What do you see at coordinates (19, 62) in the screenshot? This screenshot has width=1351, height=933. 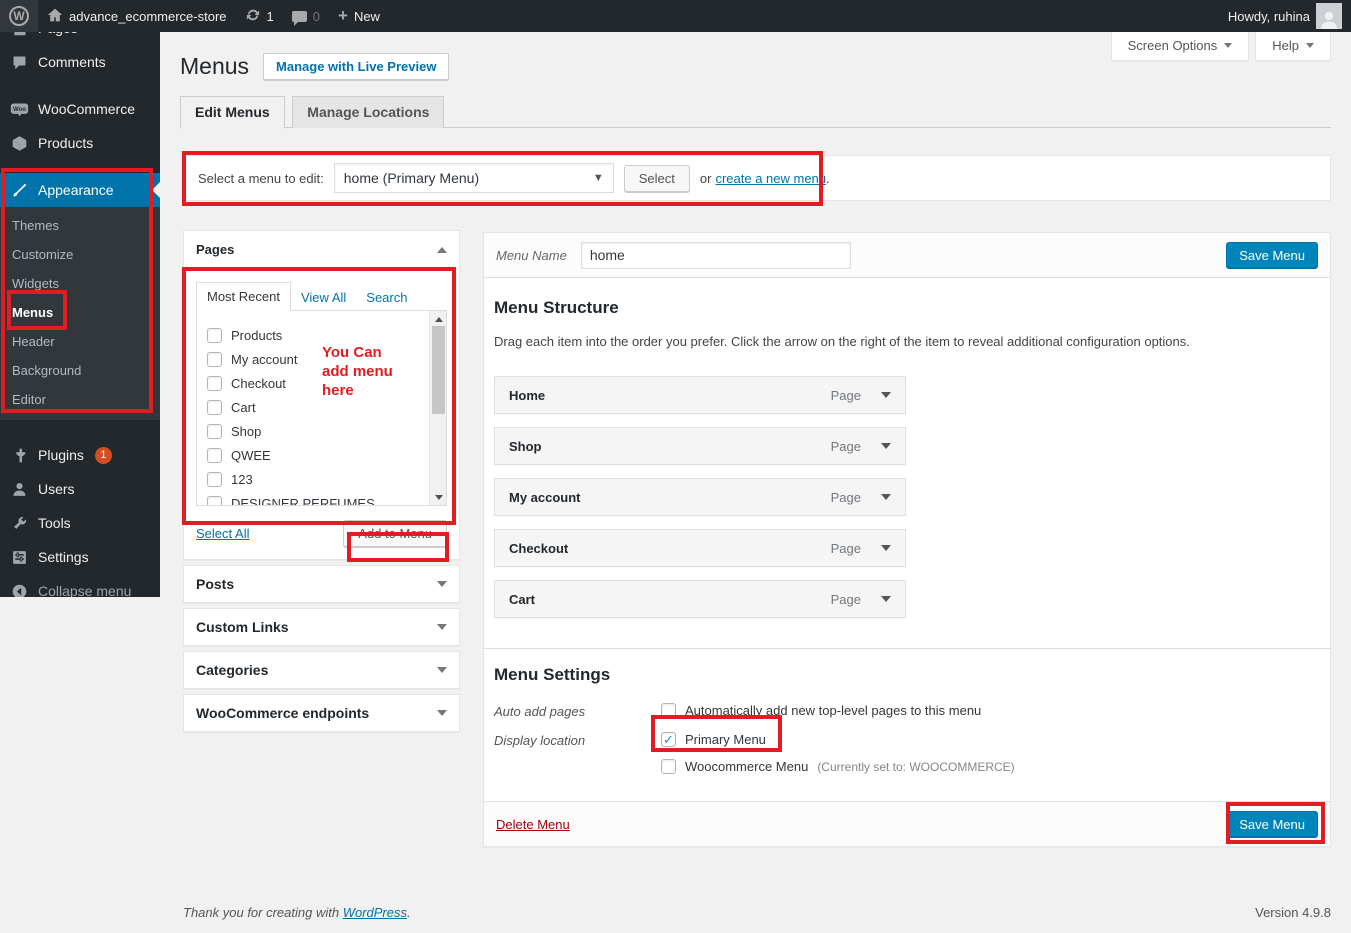 I see `comments-icon` at bounding box center [19, 62].